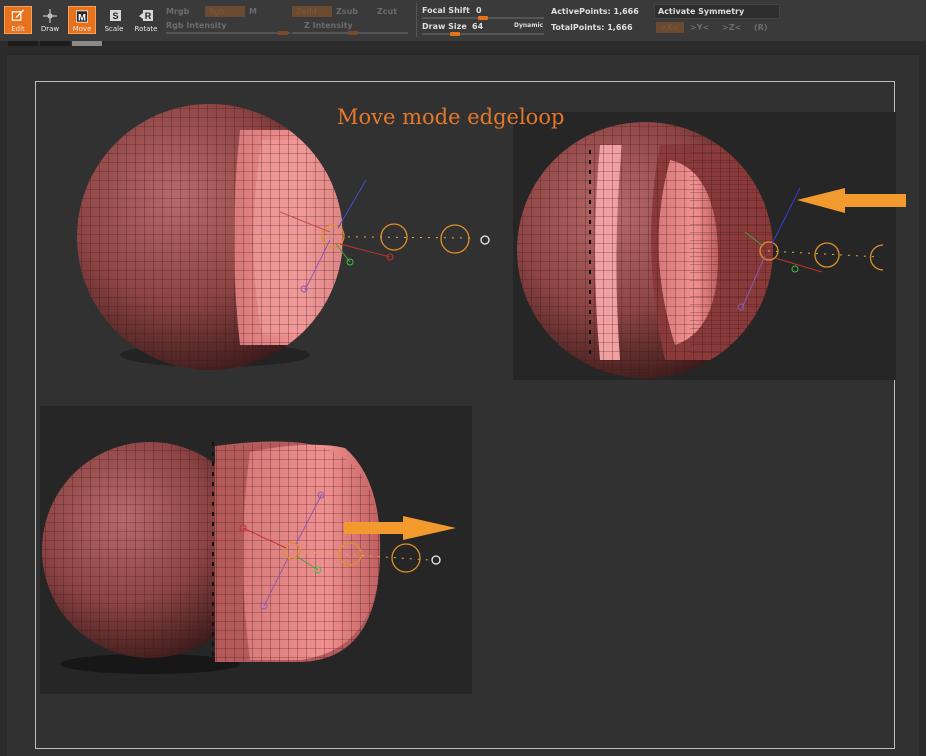  Describe the element at coordinates (851, 200) in the screenshot. I see `arrow-left-icon` at that location.